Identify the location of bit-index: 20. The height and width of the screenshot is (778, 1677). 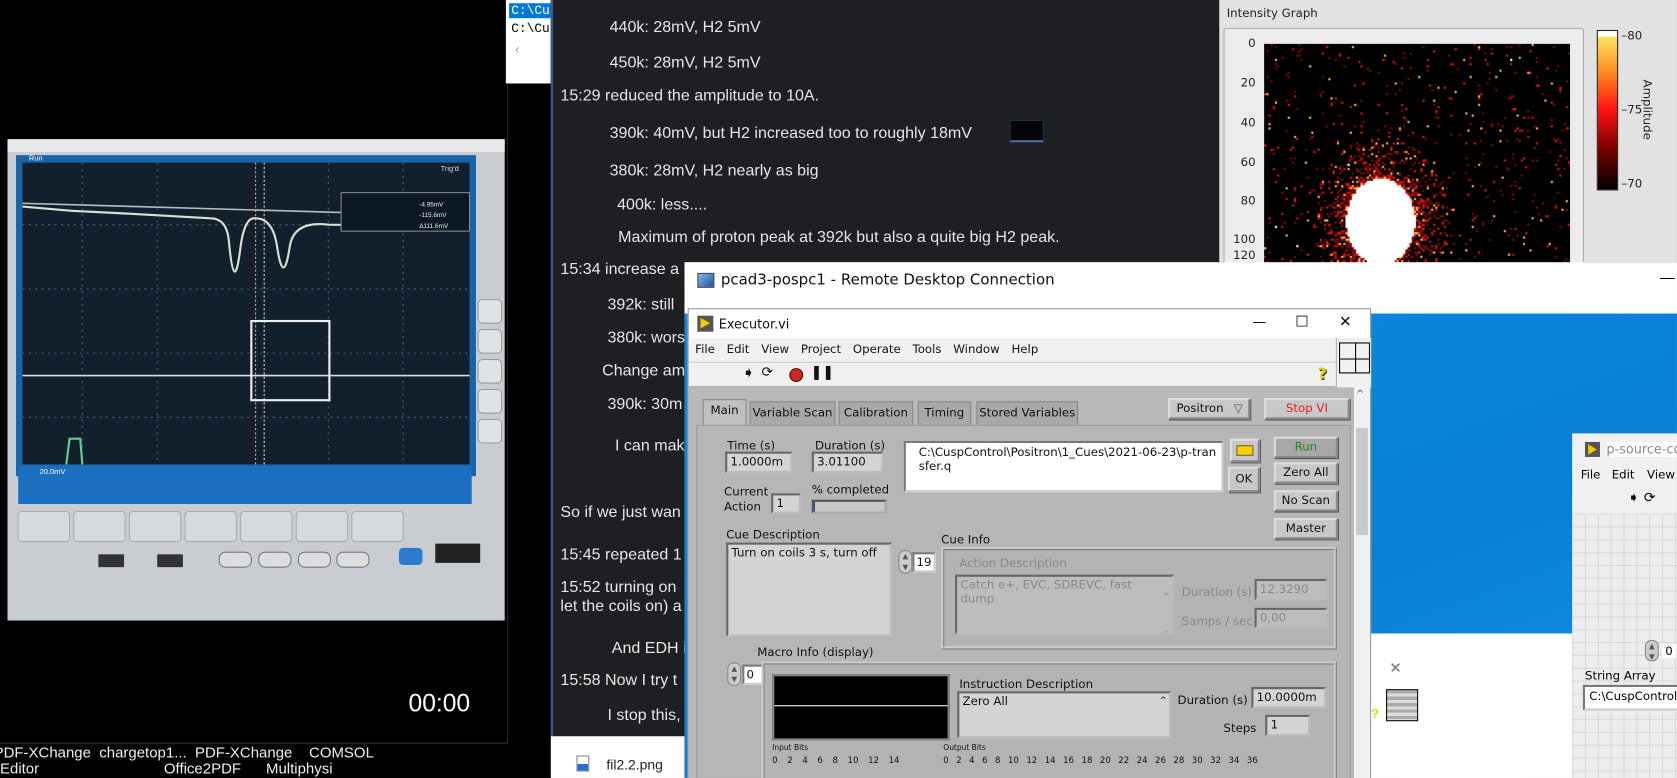
(1105, 760).